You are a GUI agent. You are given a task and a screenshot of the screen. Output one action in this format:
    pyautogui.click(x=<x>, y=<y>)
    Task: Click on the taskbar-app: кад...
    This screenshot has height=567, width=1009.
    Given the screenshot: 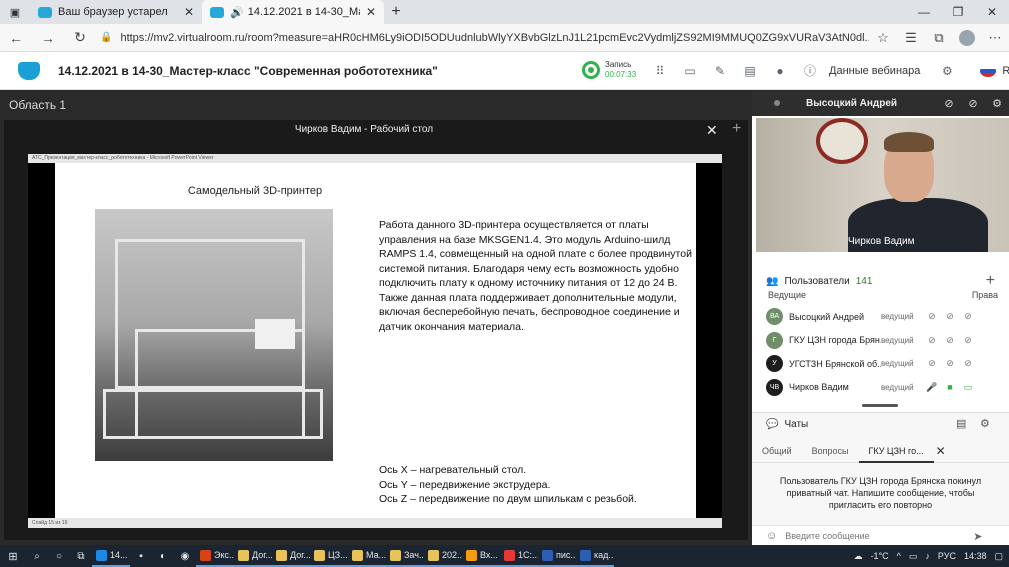 What is the action you would take?
    pyautogui.click(x=595, y=556)
    